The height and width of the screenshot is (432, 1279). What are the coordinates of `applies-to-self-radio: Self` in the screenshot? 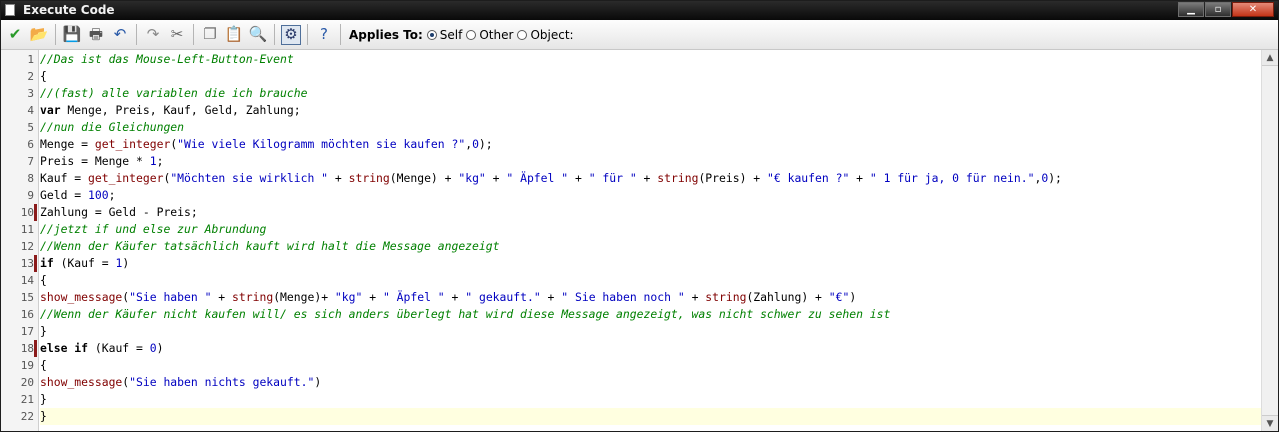 It's located at (444, 34).